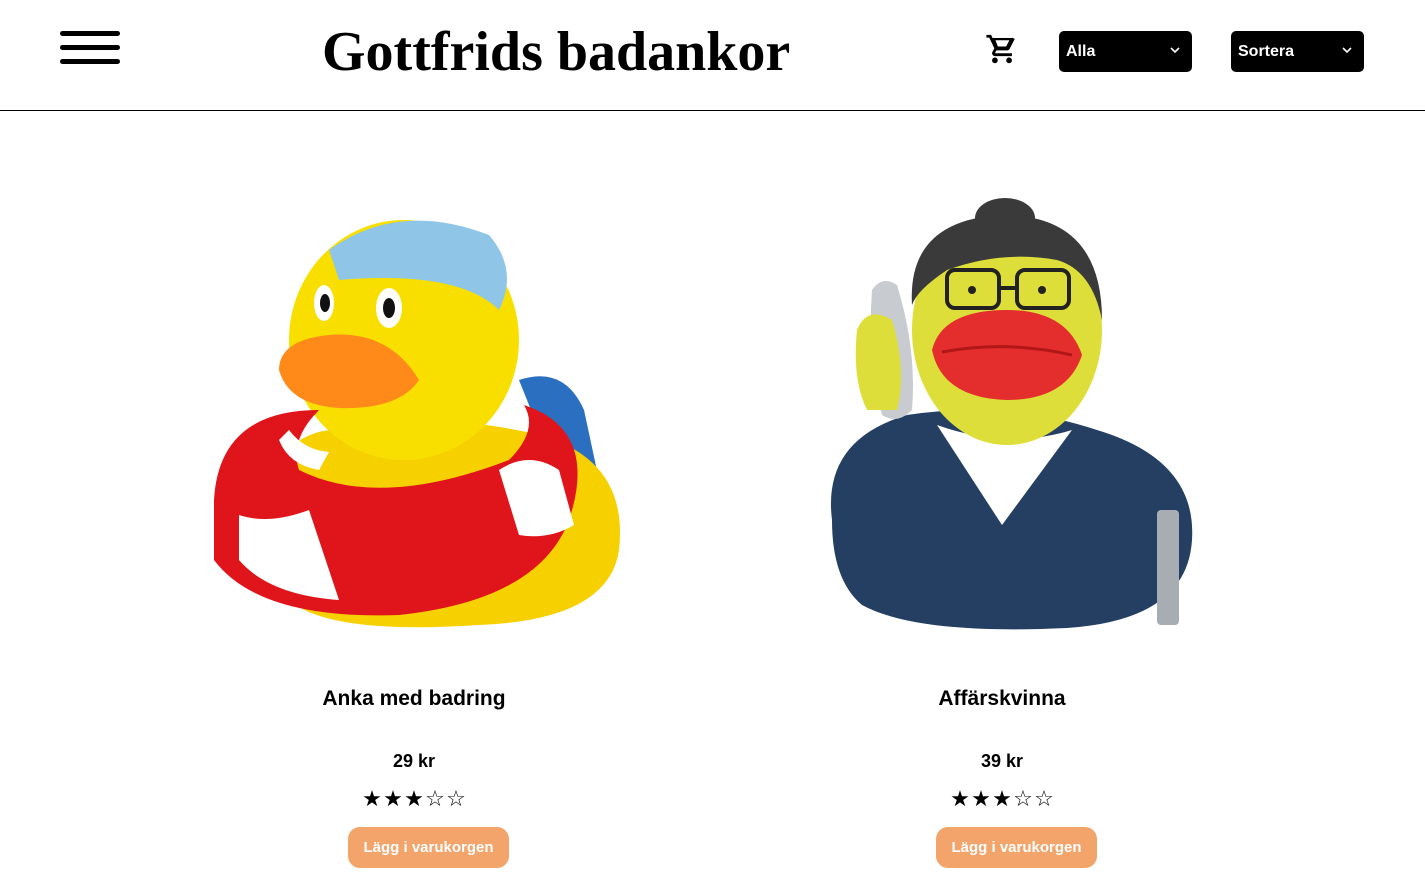  I want to click on shopping-cart-icon, so click(1002, 49).